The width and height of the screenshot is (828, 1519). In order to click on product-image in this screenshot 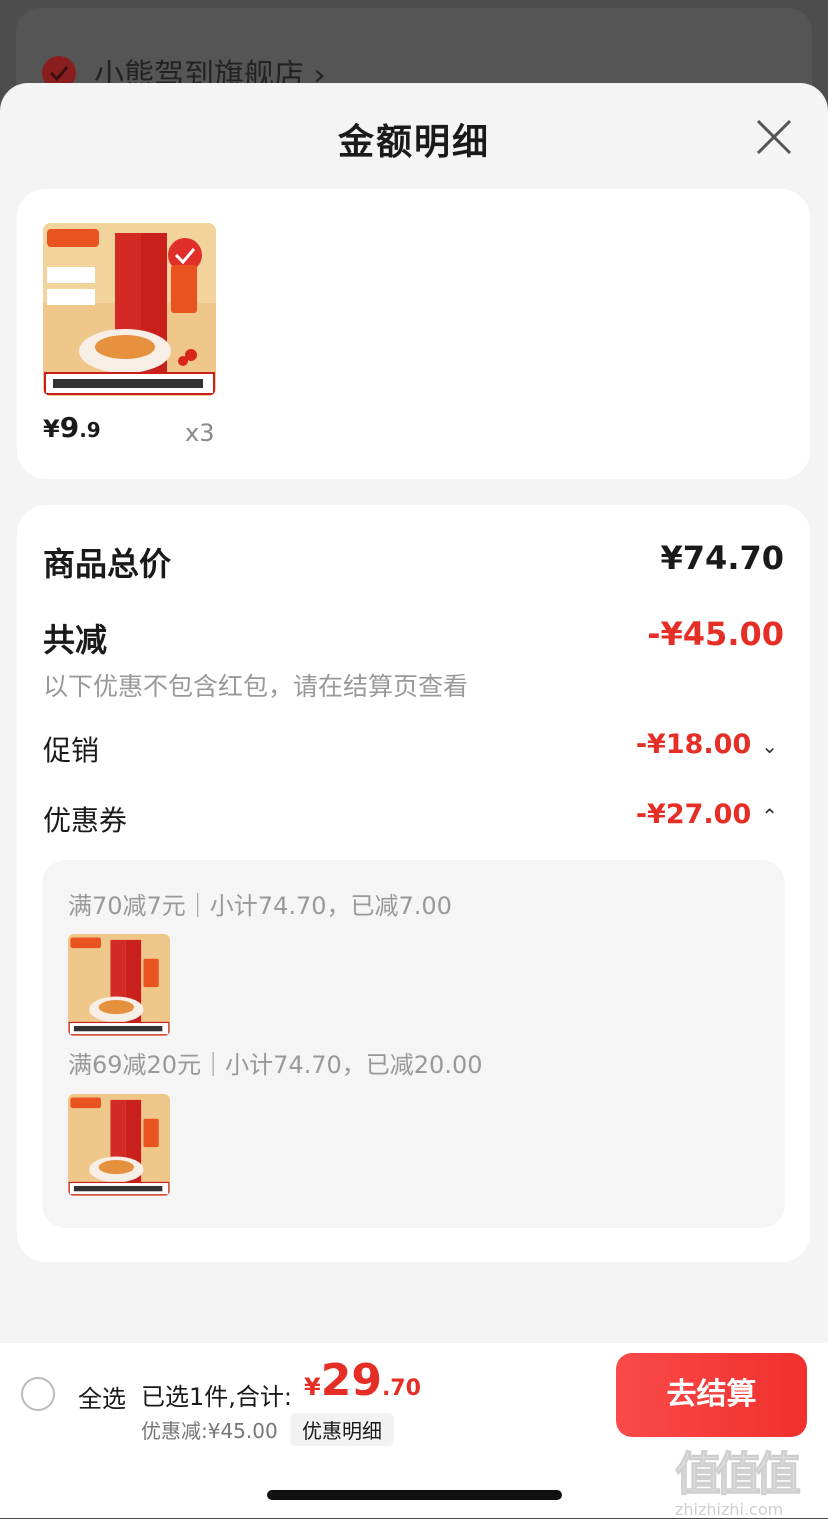, I will do `click(129, 309)`.